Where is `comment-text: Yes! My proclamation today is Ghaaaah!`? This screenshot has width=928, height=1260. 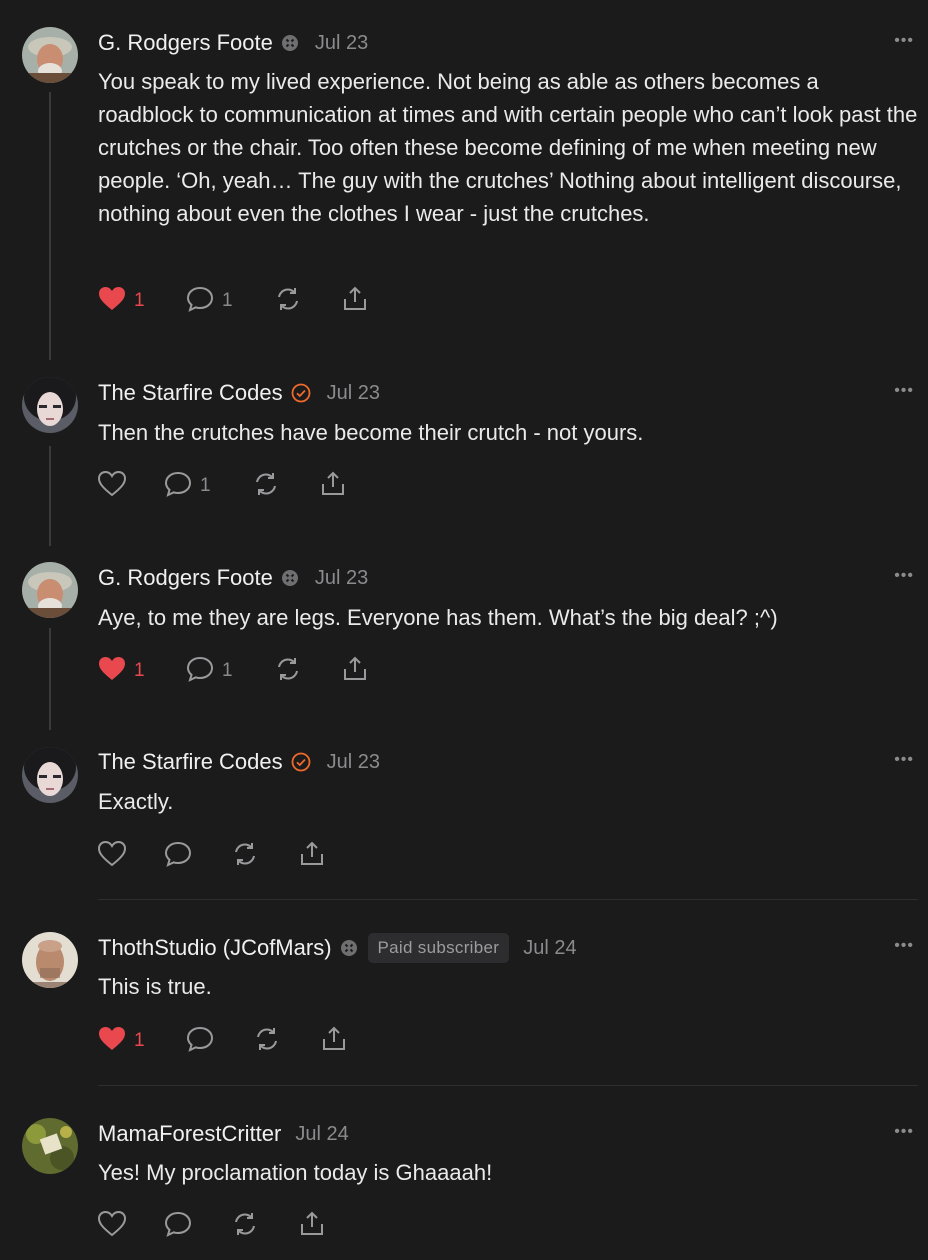
comment-text: Yes! My proclamation today is Ghaaaah! is located at coordinates (295, 1172).